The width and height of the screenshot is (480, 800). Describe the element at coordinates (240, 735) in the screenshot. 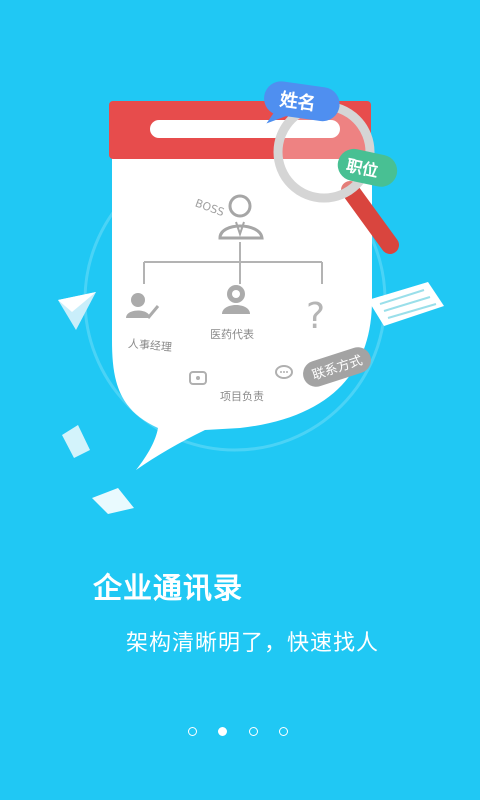

I see `page-indicator` at that location.